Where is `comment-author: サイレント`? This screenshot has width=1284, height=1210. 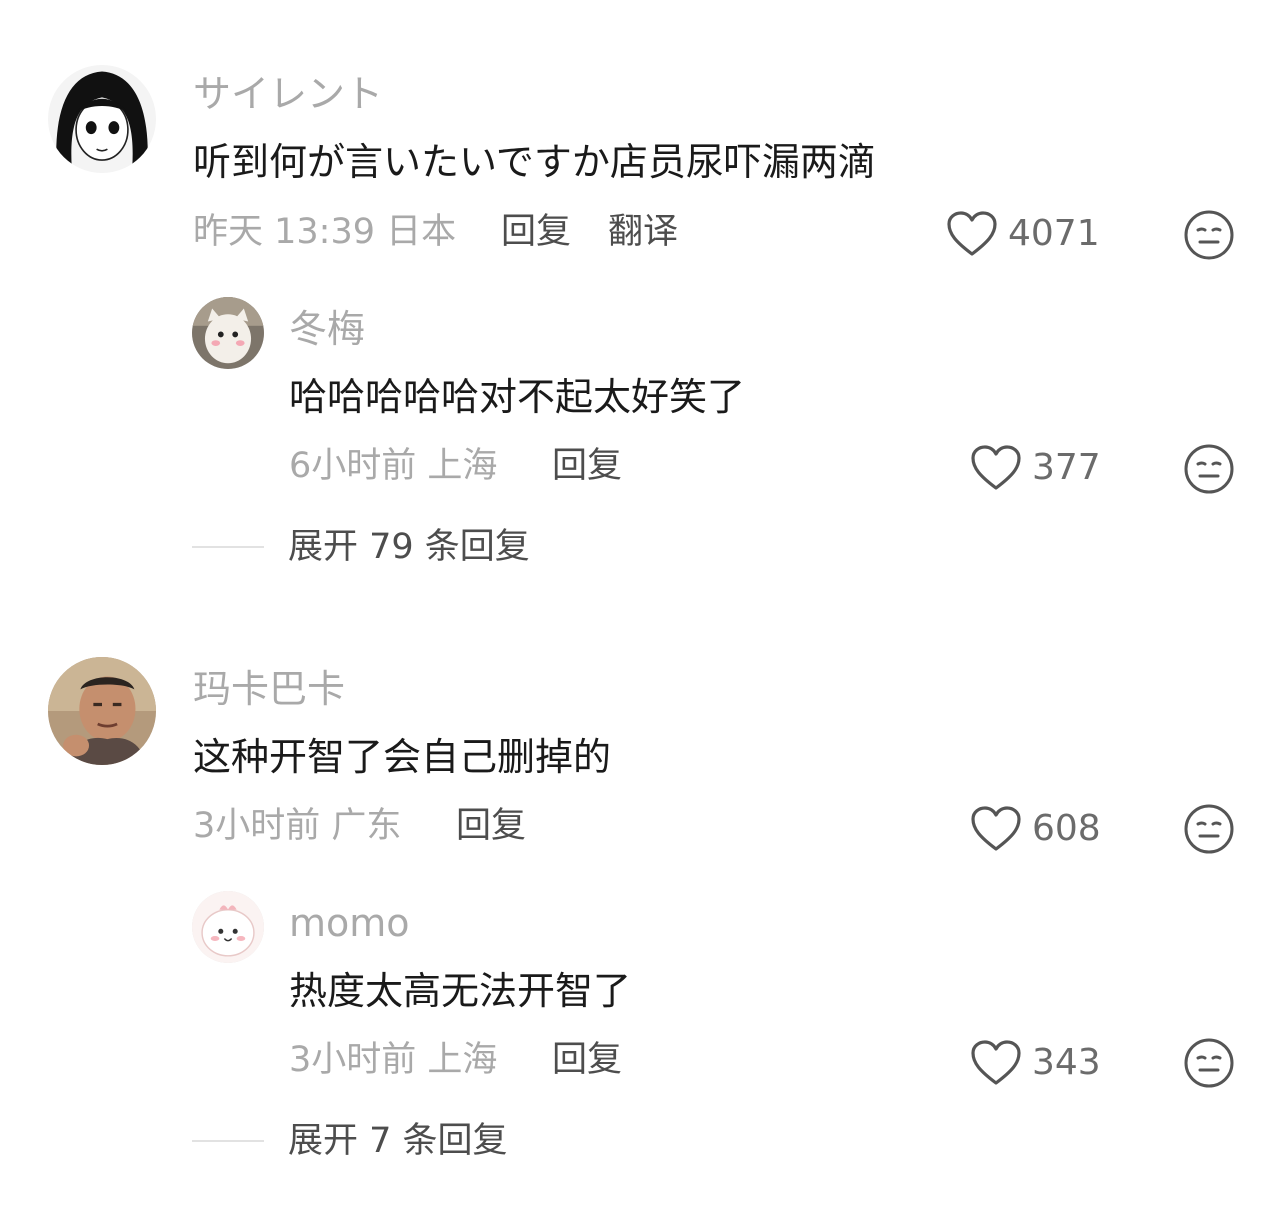
comment-author: サイレント is located at coordinates (288, 94).